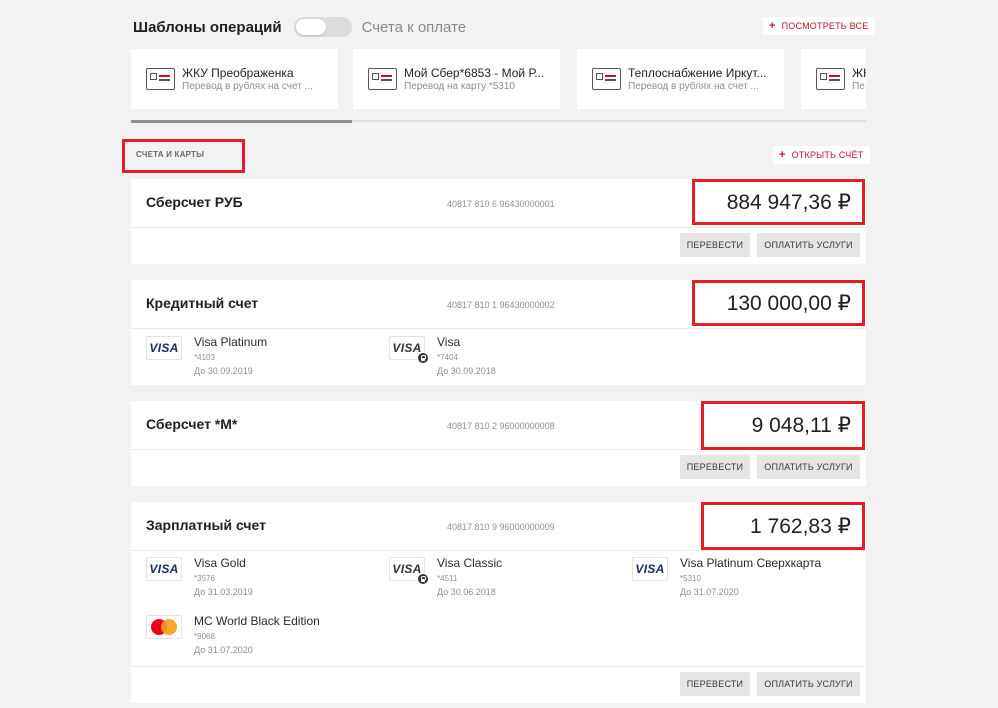 The width and height of the screenshot is (998, 708). Describe the element at coordinates (241, 121) in the screenshot. I see `scrollbar-thumb` at that location.